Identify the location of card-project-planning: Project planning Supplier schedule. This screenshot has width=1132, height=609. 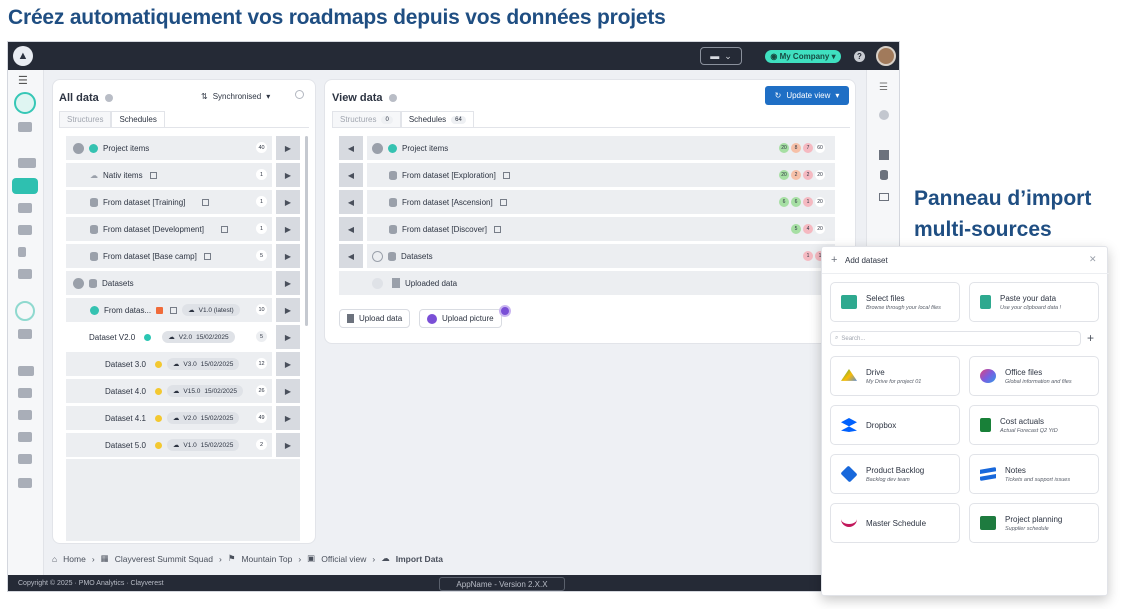
(1034, 523).